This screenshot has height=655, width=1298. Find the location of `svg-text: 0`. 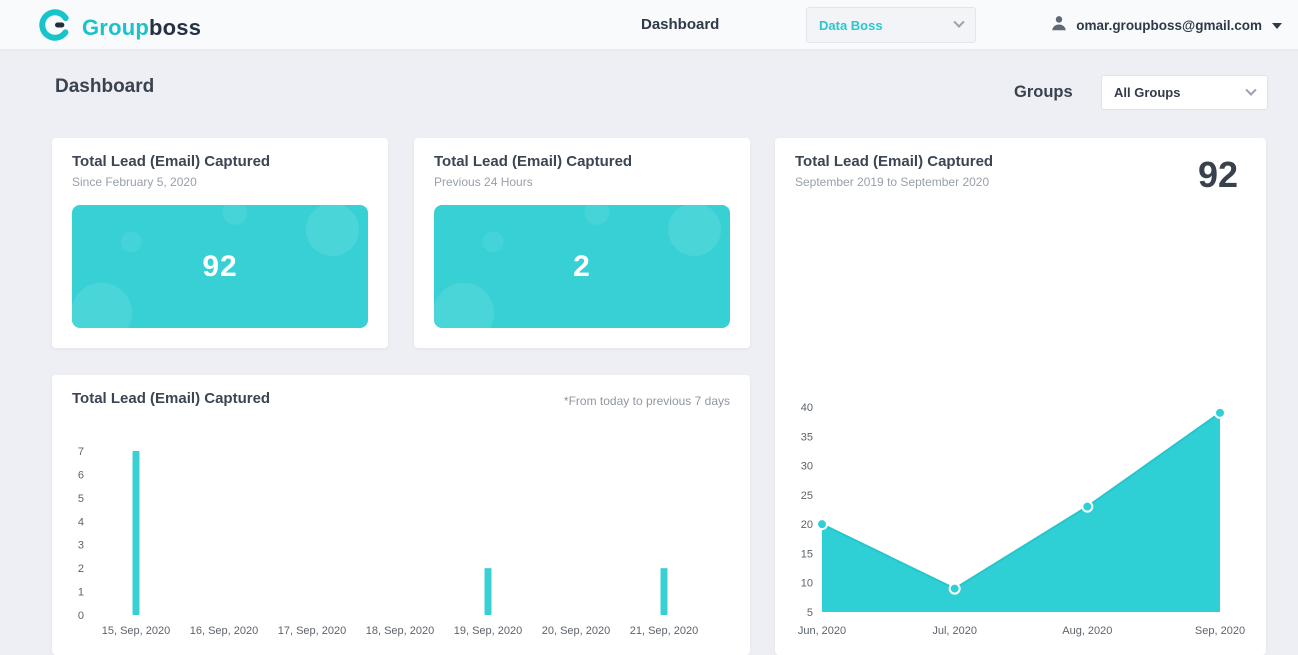

svg-text: 0 is located at coordinates (81, 616).